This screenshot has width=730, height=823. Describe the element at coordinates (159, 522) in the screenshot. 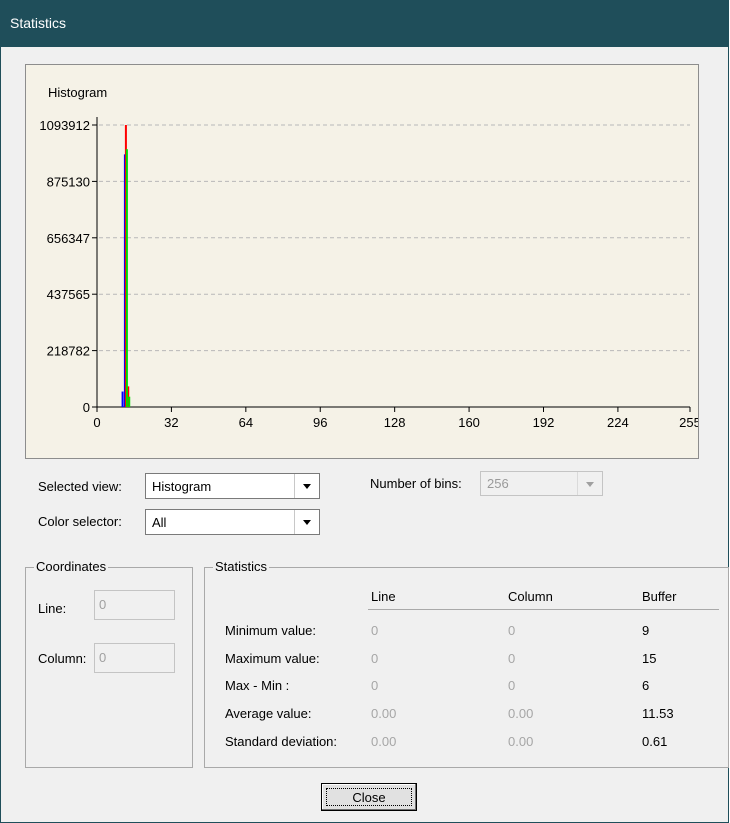

I see `color-selector-value: All` at that location.